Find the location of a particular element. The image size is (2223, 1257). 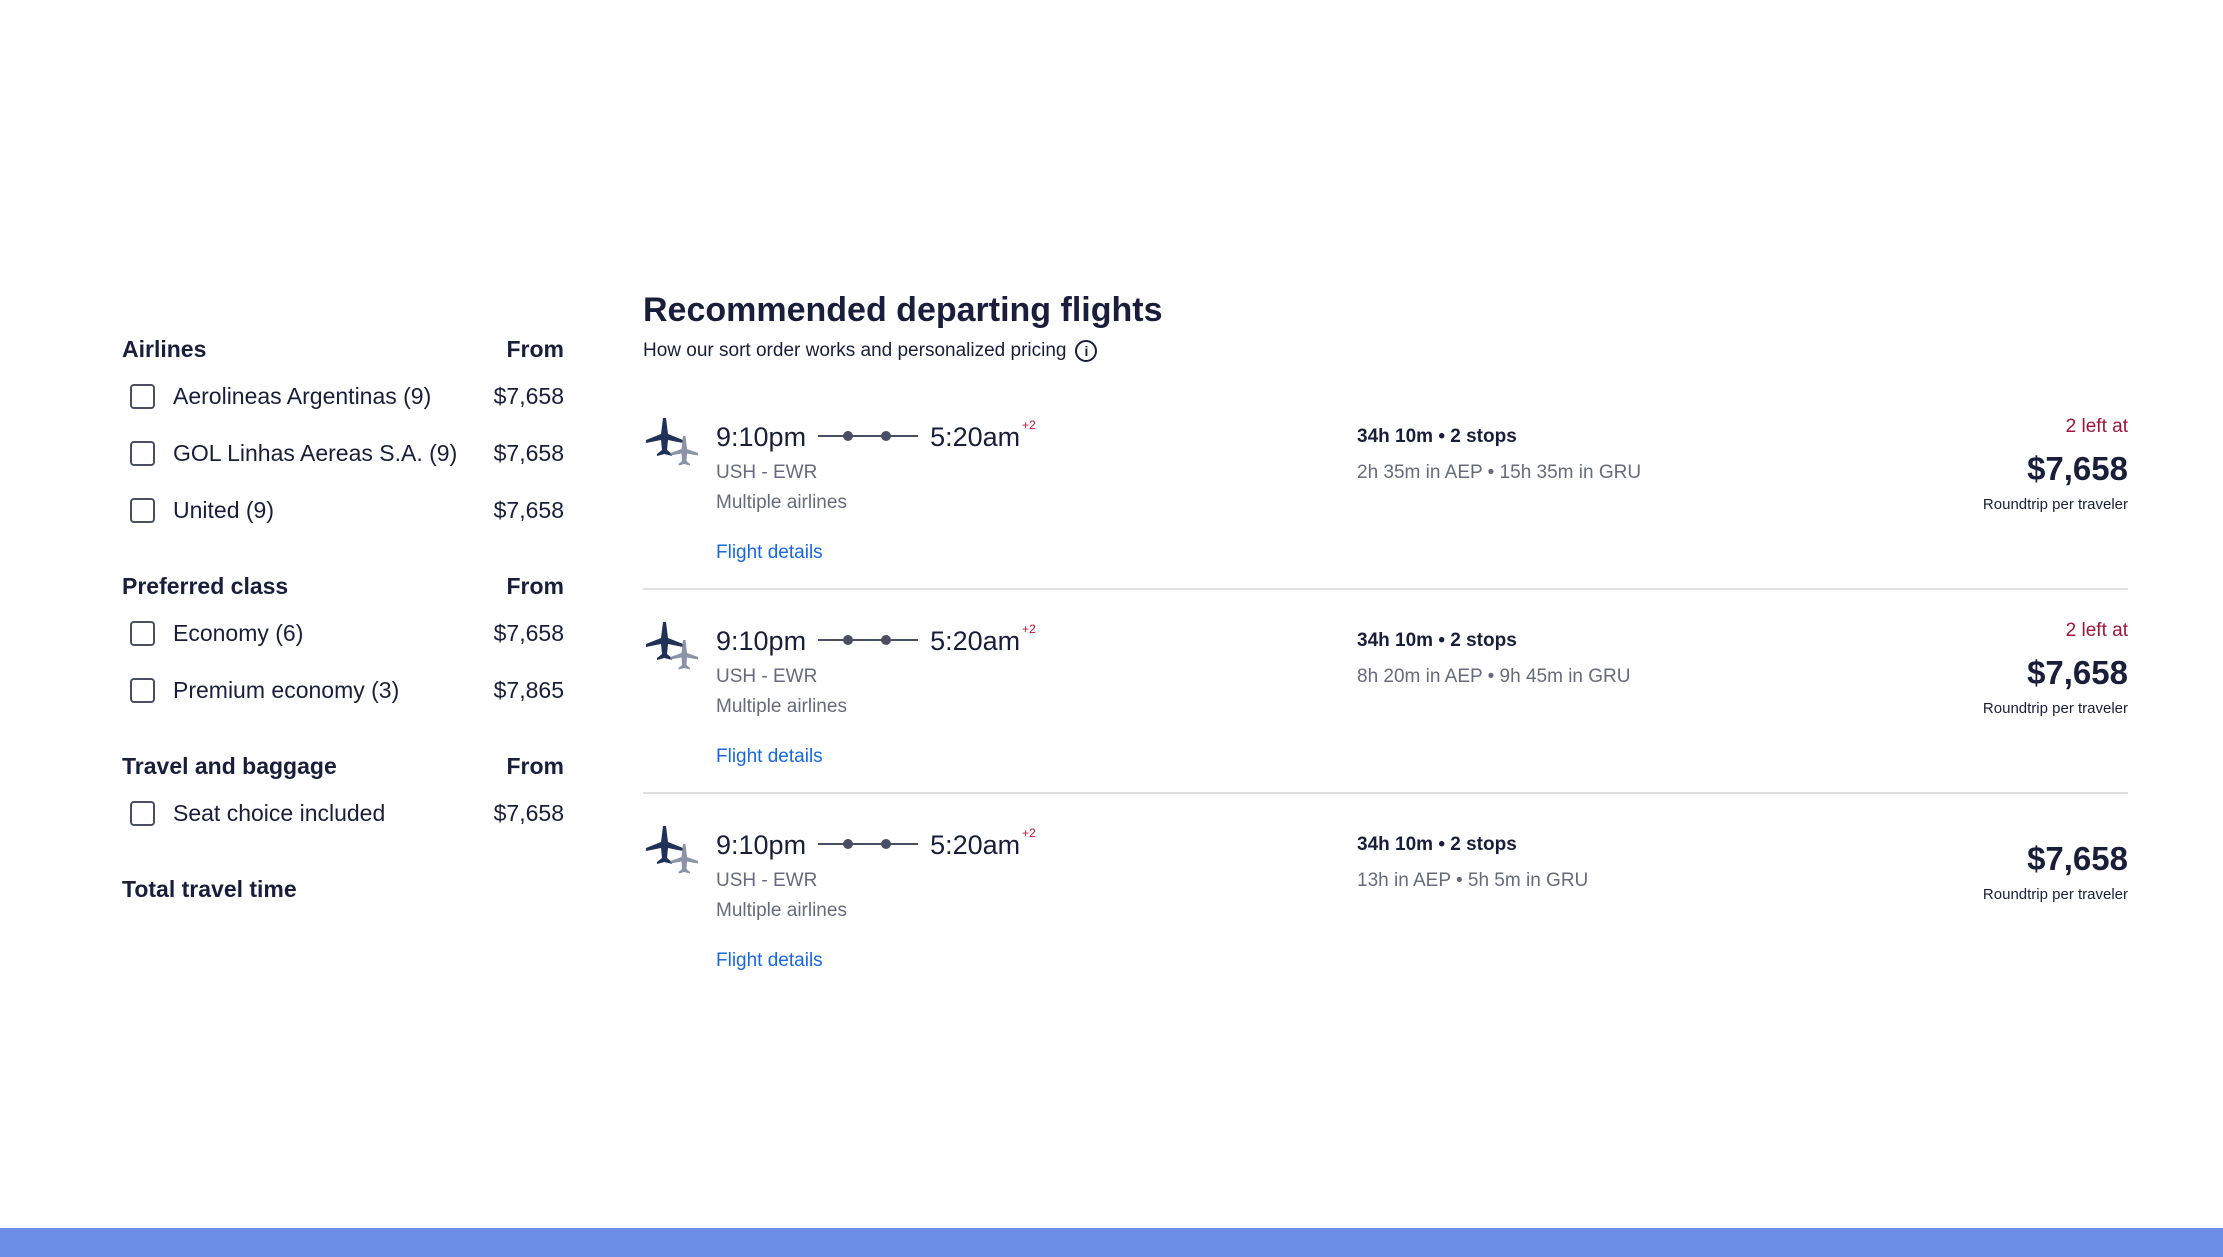

total-travel-time-title: Total travel time is located at coordinates (209, 888).